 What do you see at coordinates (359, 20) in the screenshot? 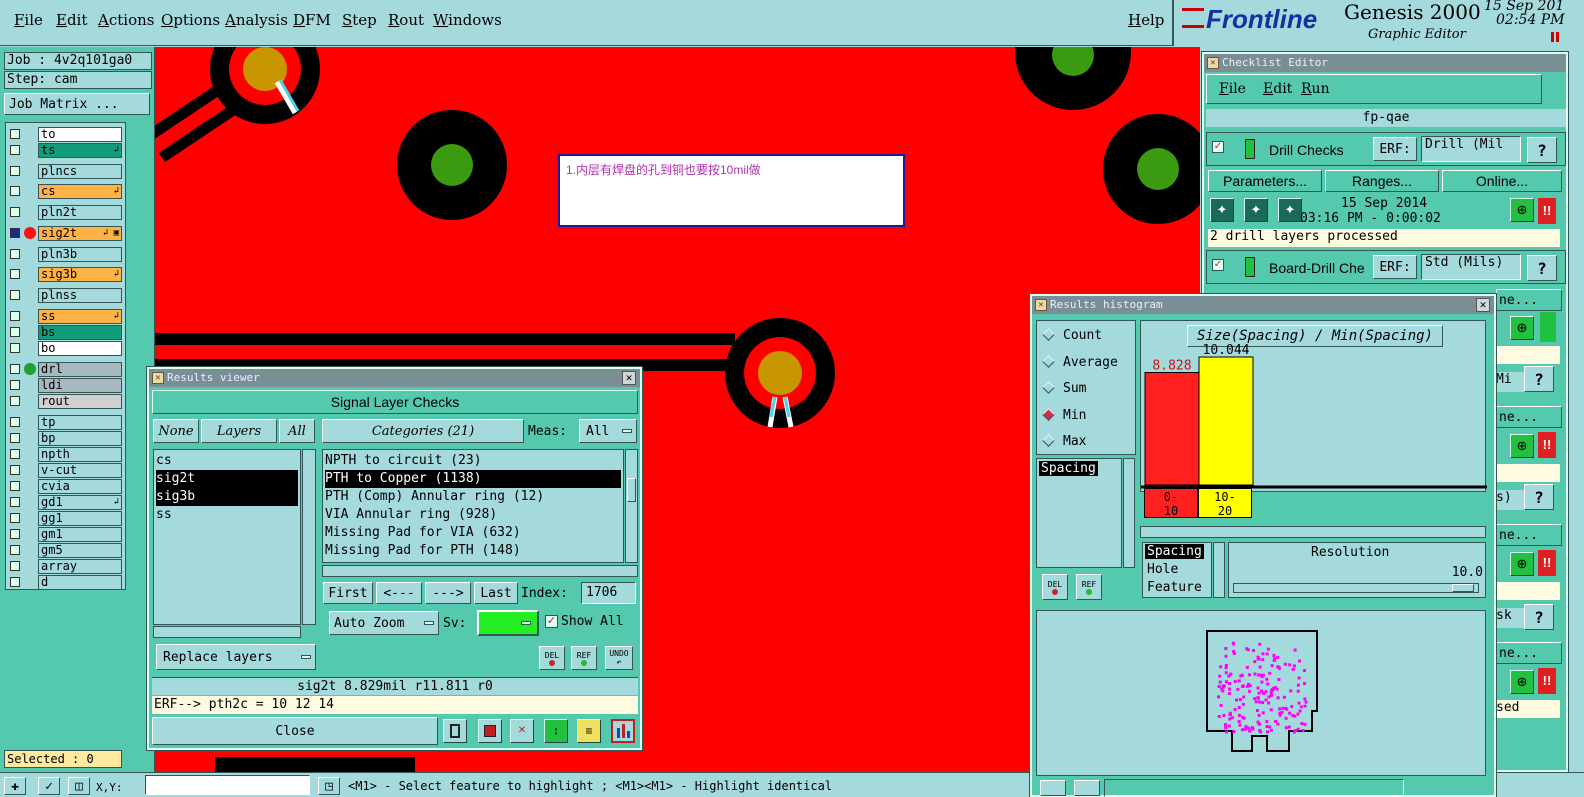
I see `menu-step: Step` at bounding box center [359, 20].